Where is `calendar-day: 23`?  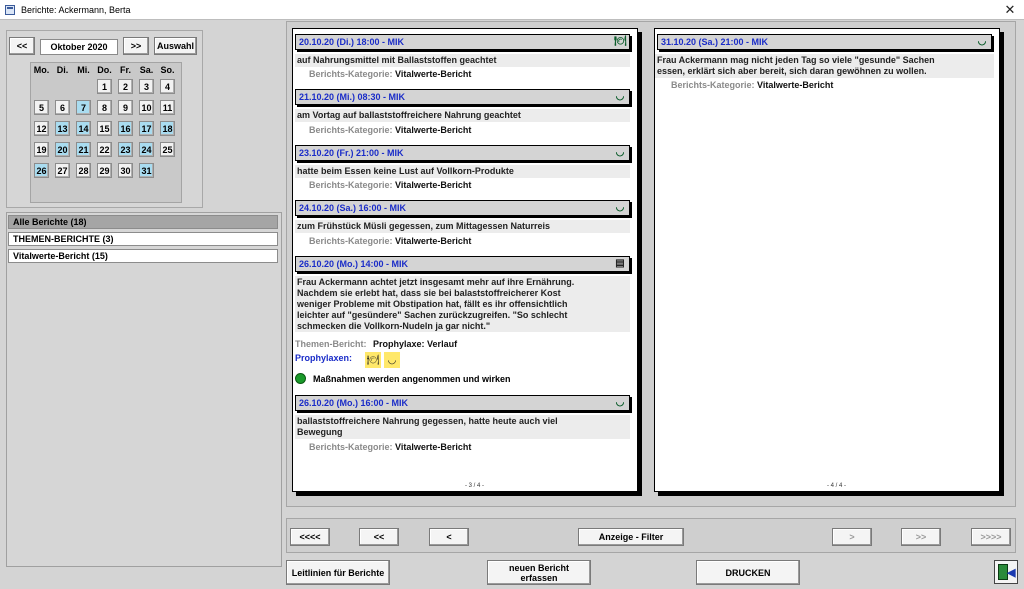
calendar-day: 23 is located at coordinates (125, 149).